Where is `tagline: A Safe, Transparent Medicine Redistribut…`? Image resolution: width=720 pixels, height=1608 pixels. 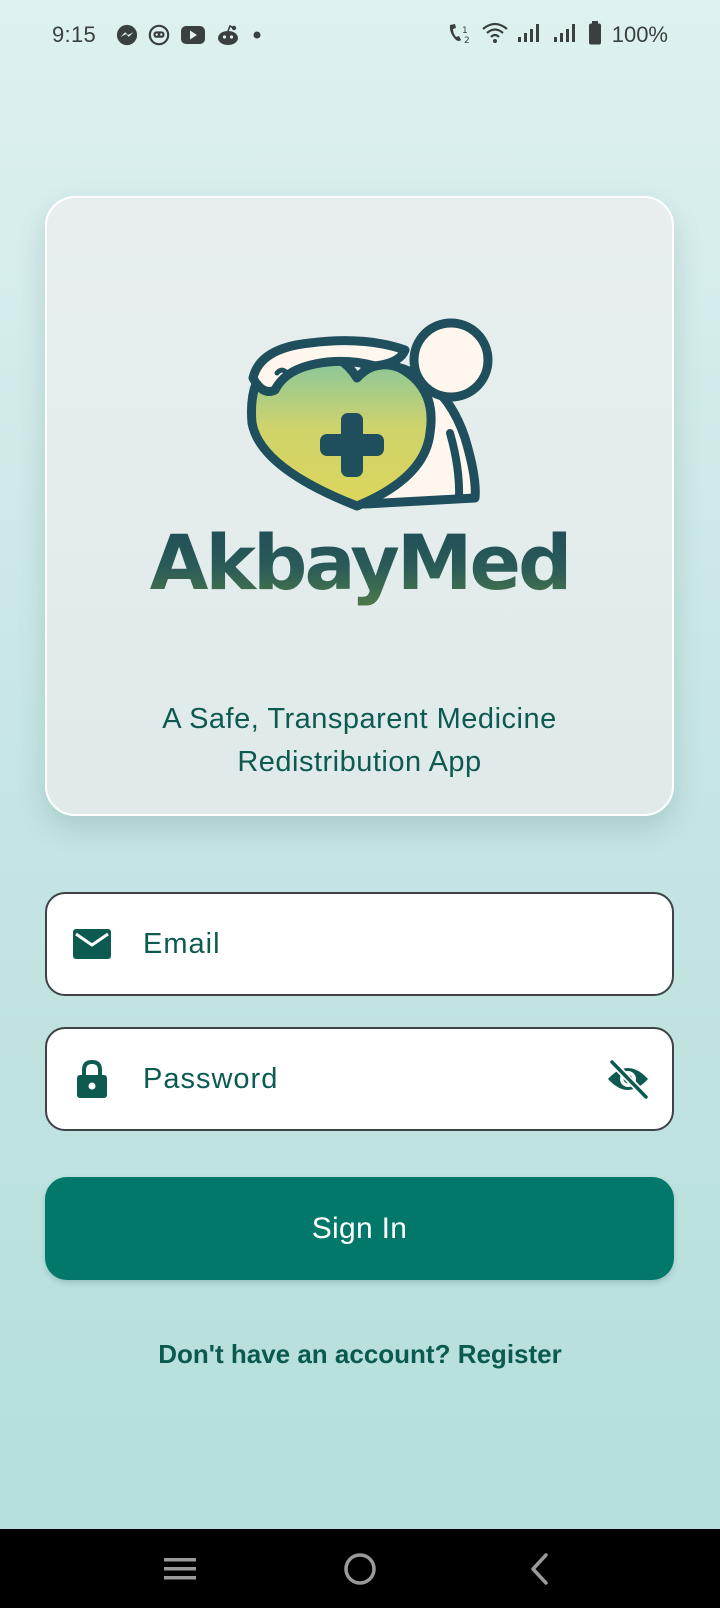
tagline: A Safe, Transparent Medicine Redistribut… is located at coordinates (359, 741).